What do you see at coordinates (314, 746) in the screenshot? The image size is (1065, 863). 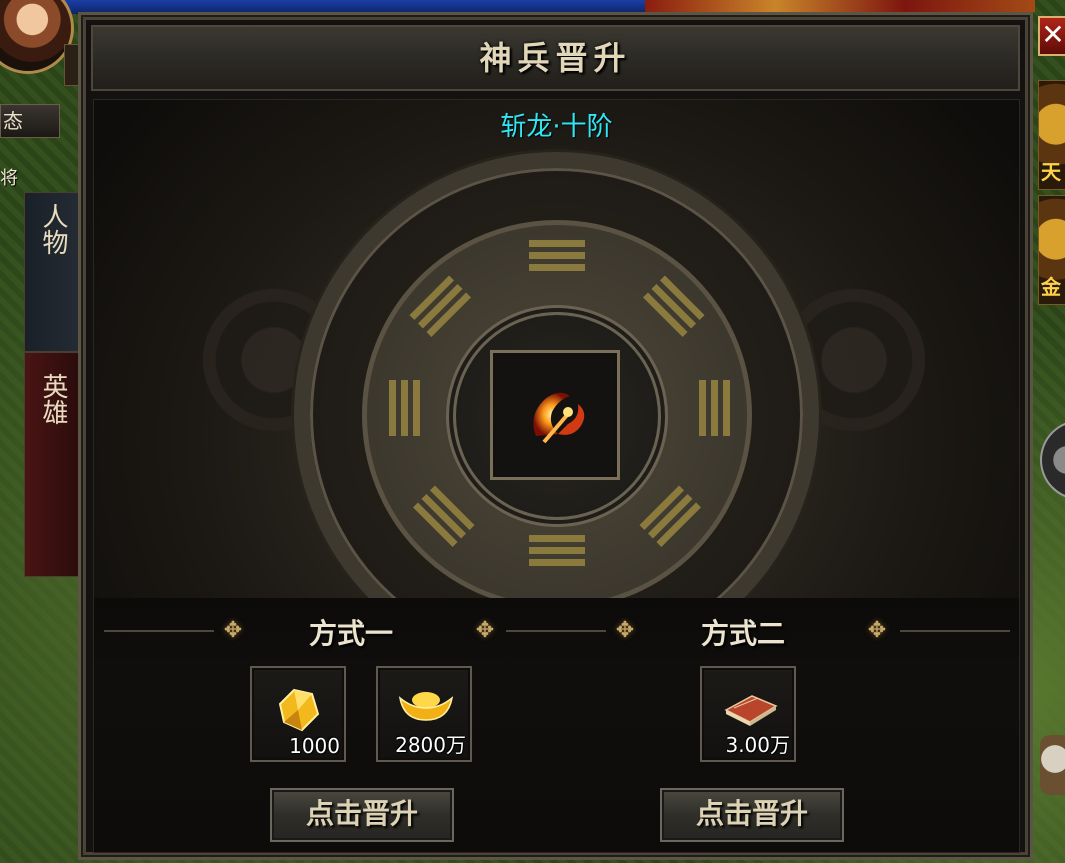 I see `item-quantity: 1000` at bounding box center [314, 746].